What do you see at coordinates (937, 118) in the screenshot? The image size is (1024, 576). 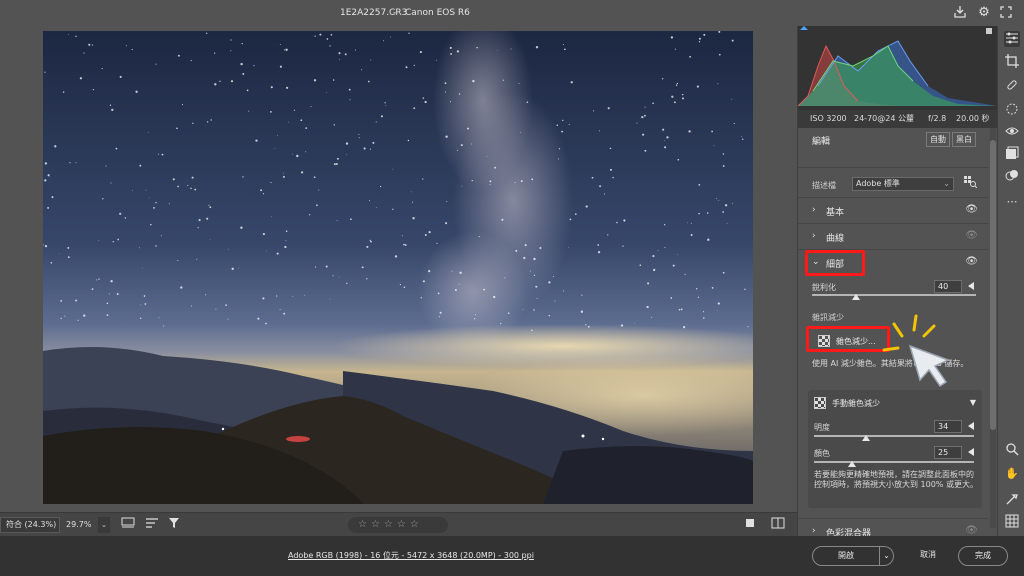 I see `aperture-value: f/2.8` at bounding box center [937, 118].